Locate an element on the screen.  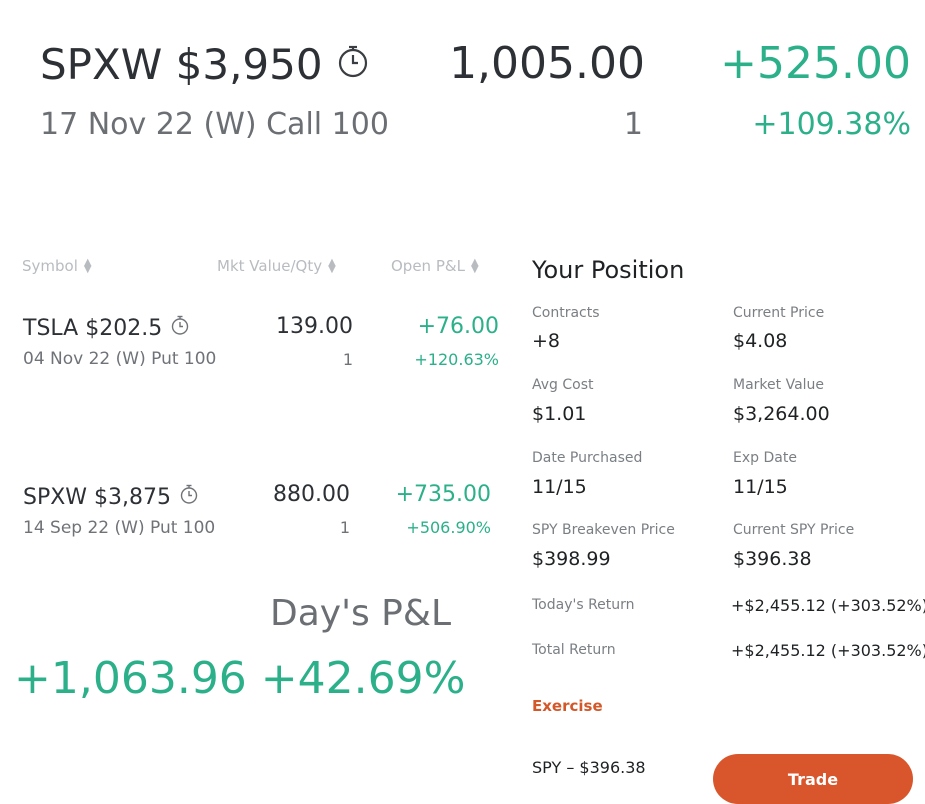
trade-button-label: Trade is located at coordinates (813, 779).